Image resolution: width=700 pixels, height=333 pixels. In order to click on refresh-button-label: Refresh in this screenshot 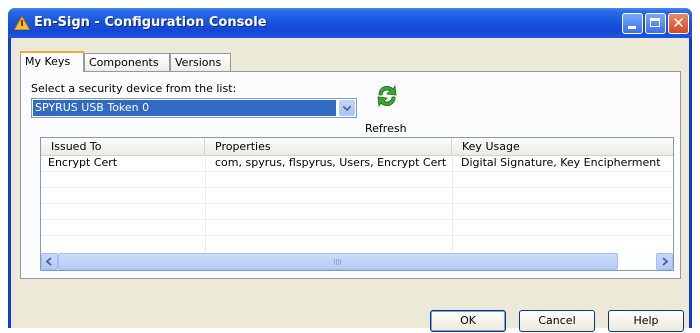, I will do `click(386, 128)`.